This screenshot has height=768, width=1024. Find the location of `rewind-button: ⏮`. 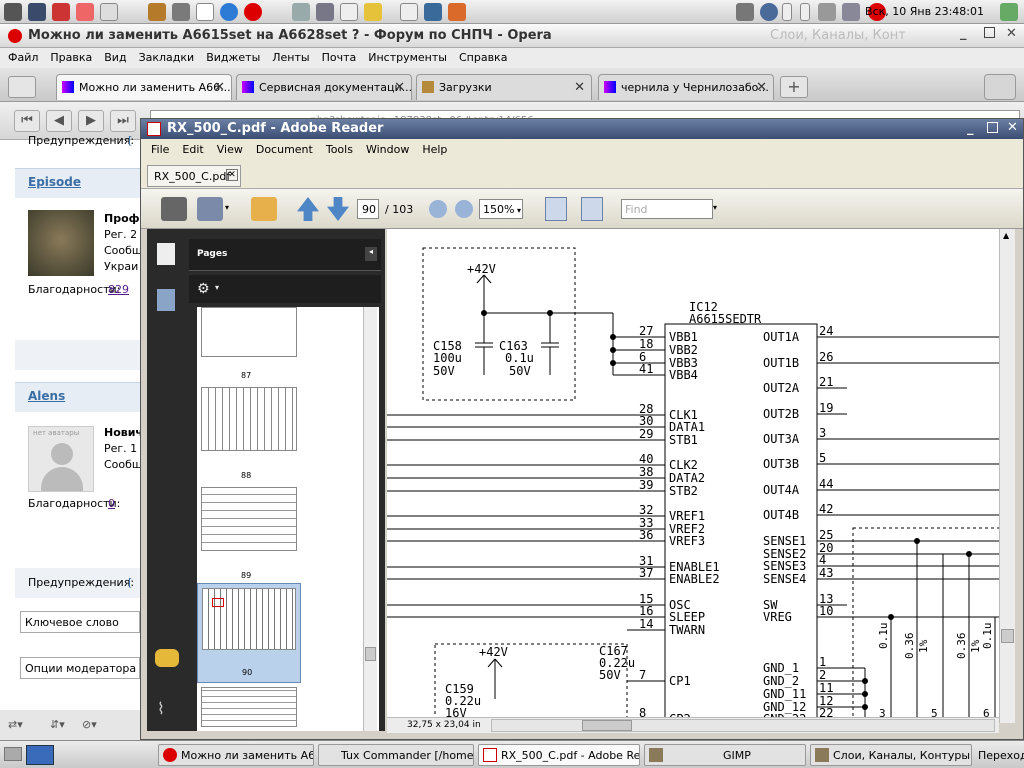

rewind-button: ⏮ is located at coordinates (27, 121).